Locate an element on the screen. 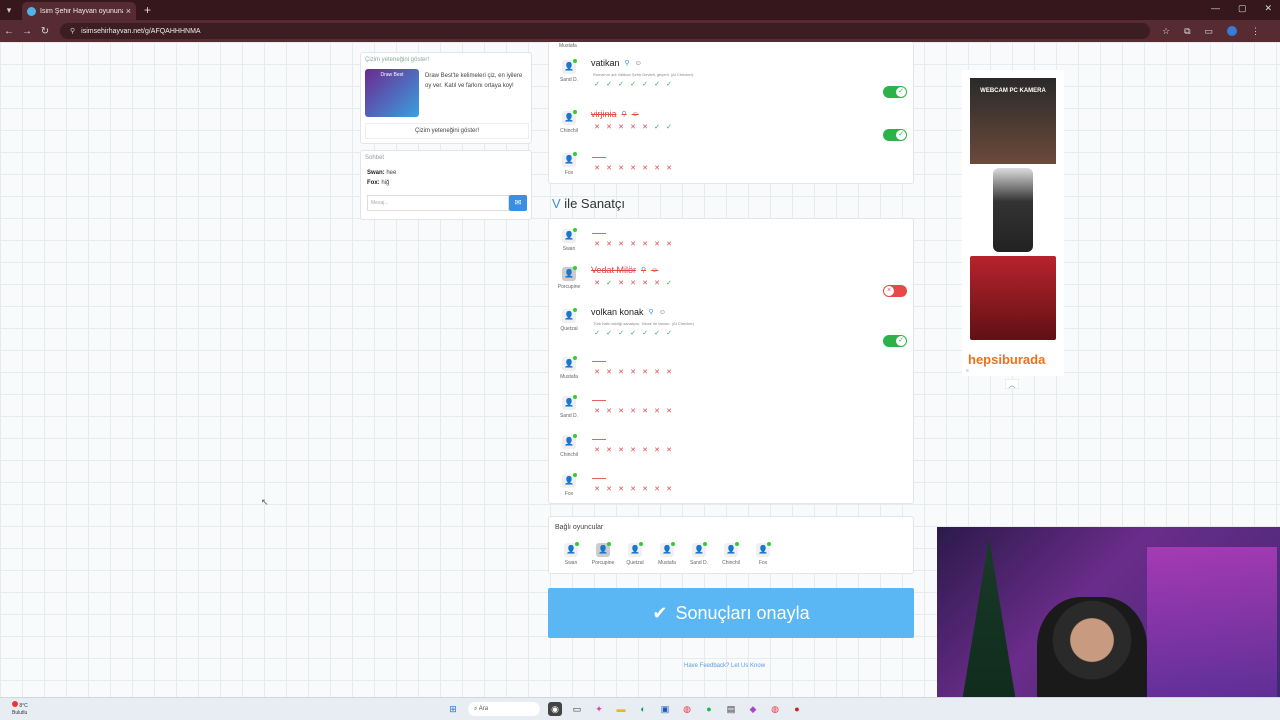 Image resolution: width=1280 pixels, height=720 pixels. draw-best-image: Draw Best is located at coordinates (392, 93).